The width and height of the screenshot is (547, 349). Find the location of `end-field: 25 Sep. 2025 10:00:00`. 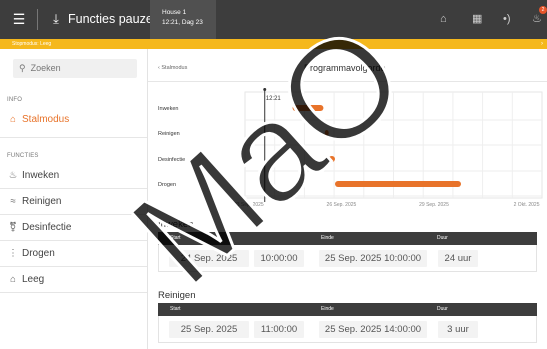

end-field: 25 Sep. 2025 10:00:00 is located at coordinates (373, 258).